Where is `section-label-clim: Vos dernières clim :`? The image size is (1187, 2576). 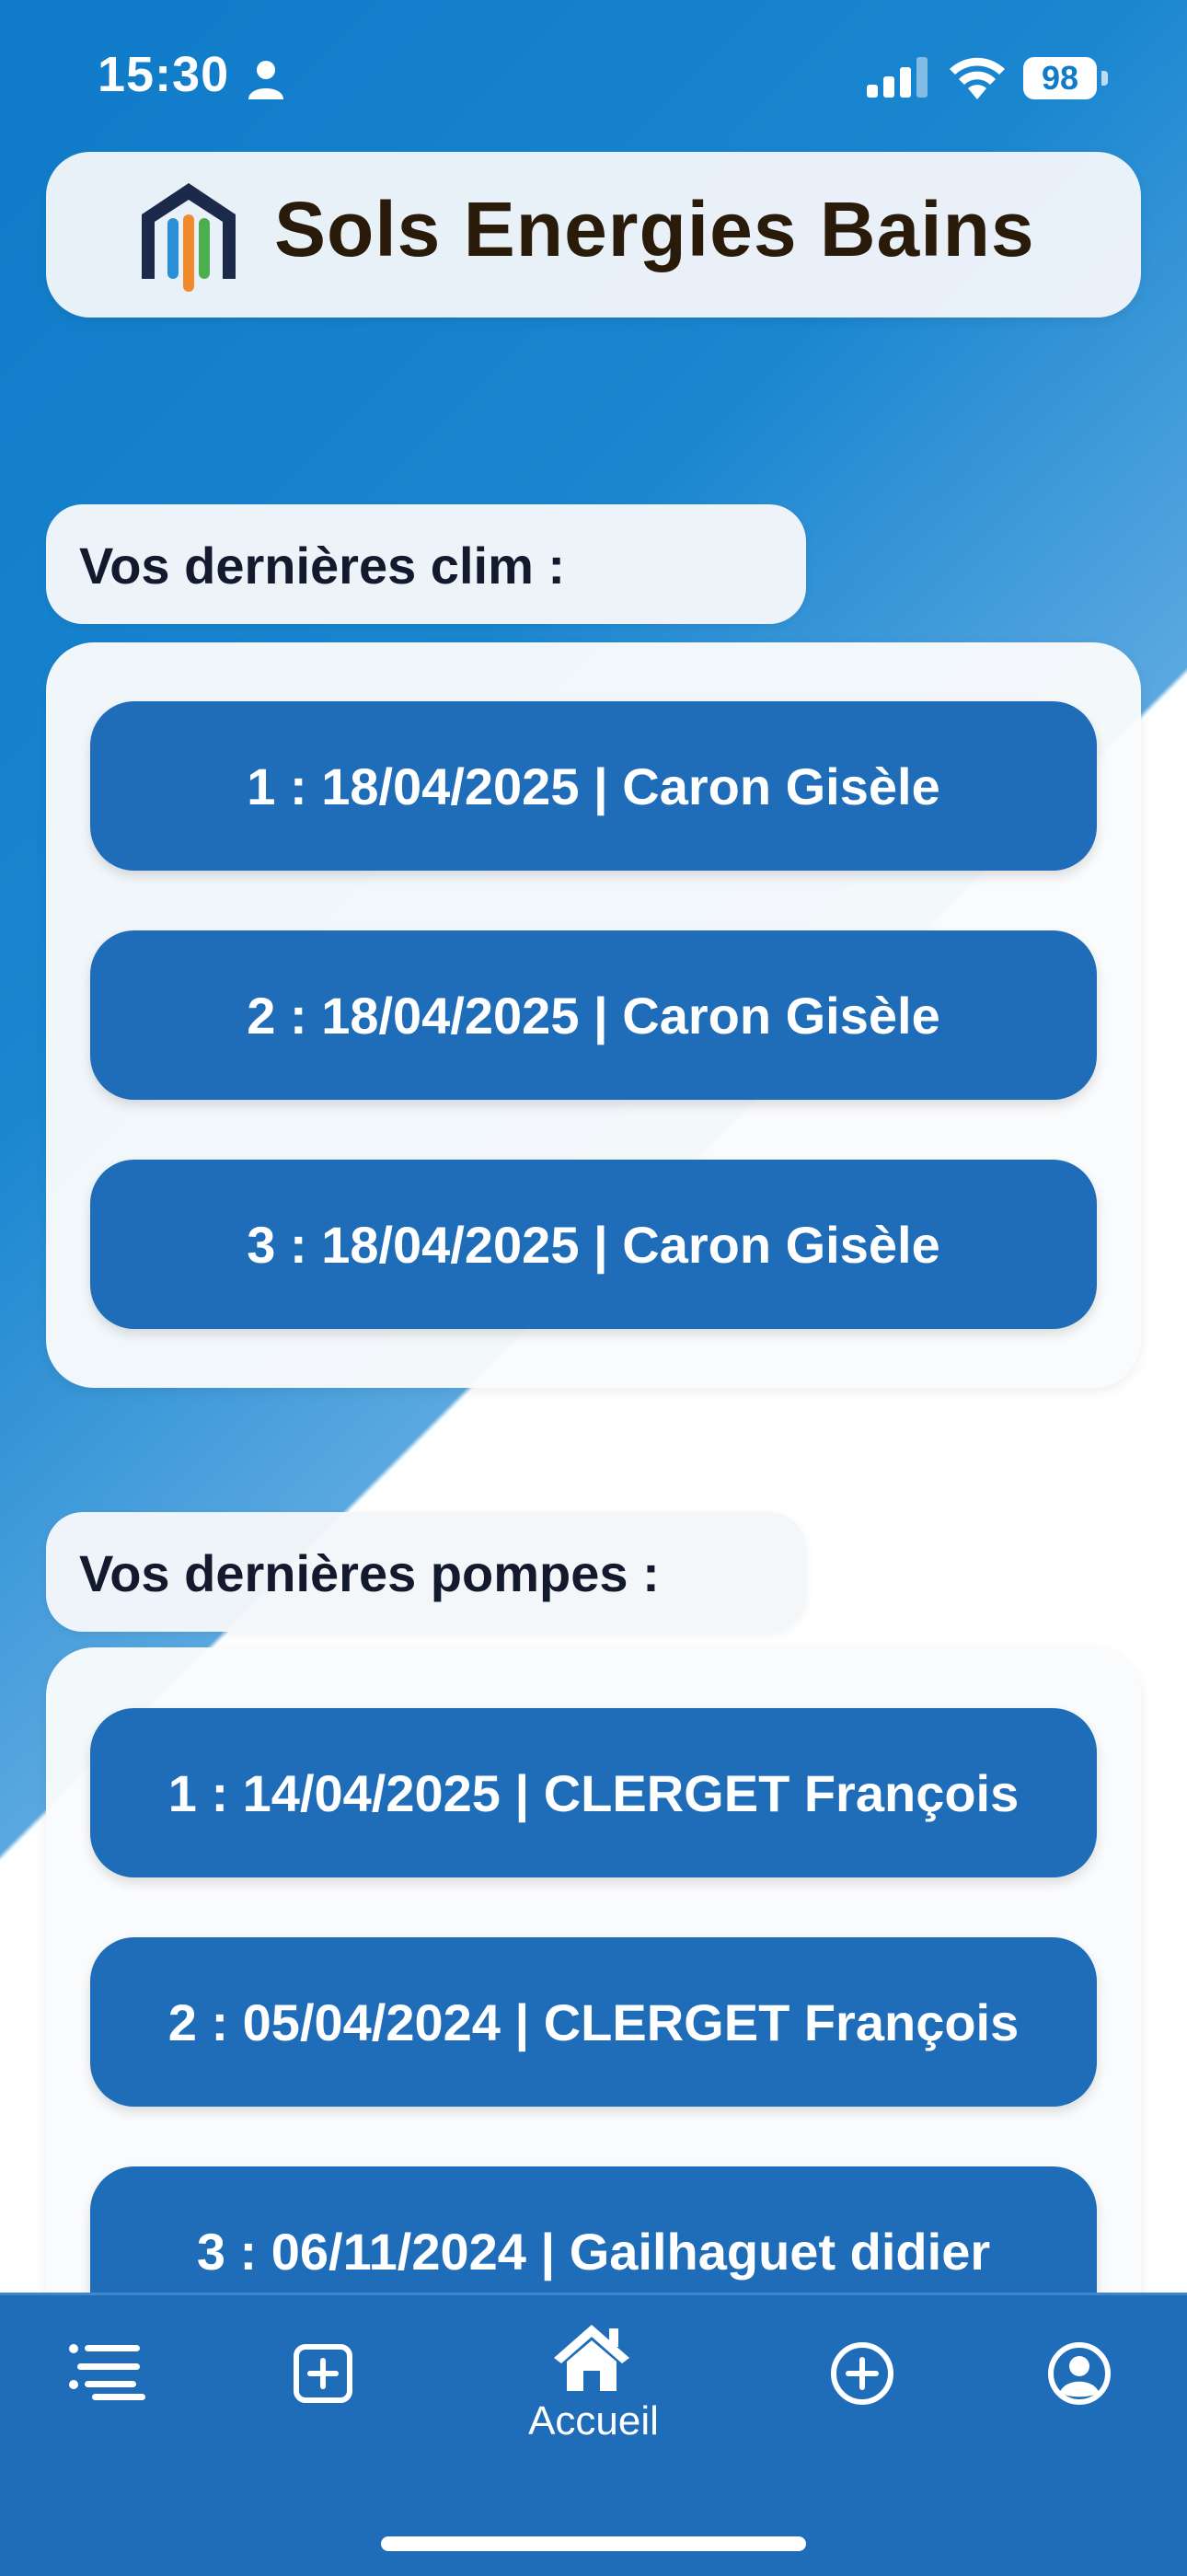 section-label-clim: Vos dernières clim : is located at coordinates (426, 564).